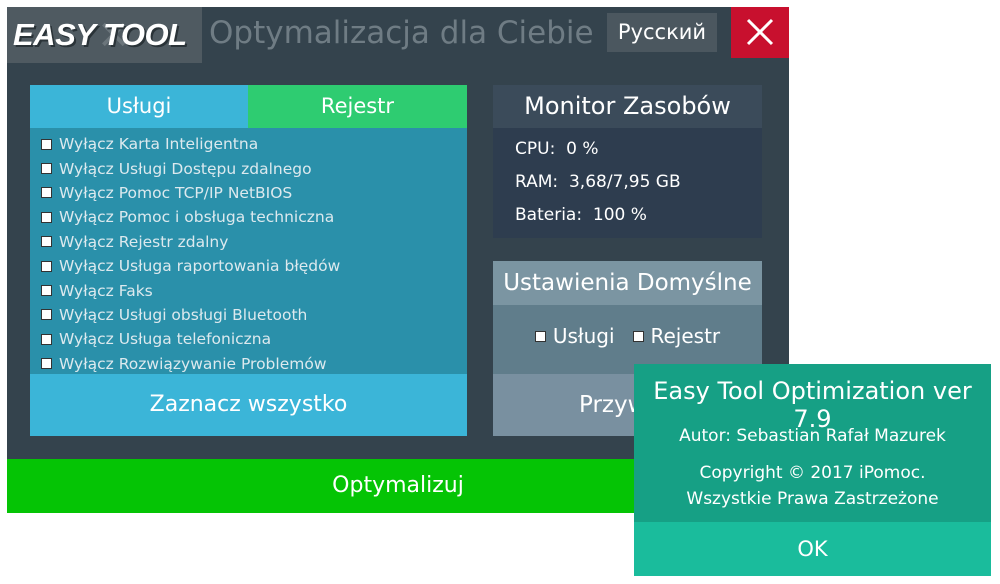 This screenshot has width=1000, height=584. Describe the element at coordinates (200, 266) in the screenshot. I see `option-label: Wyłącz Usługa raportowania błędów` at that location.